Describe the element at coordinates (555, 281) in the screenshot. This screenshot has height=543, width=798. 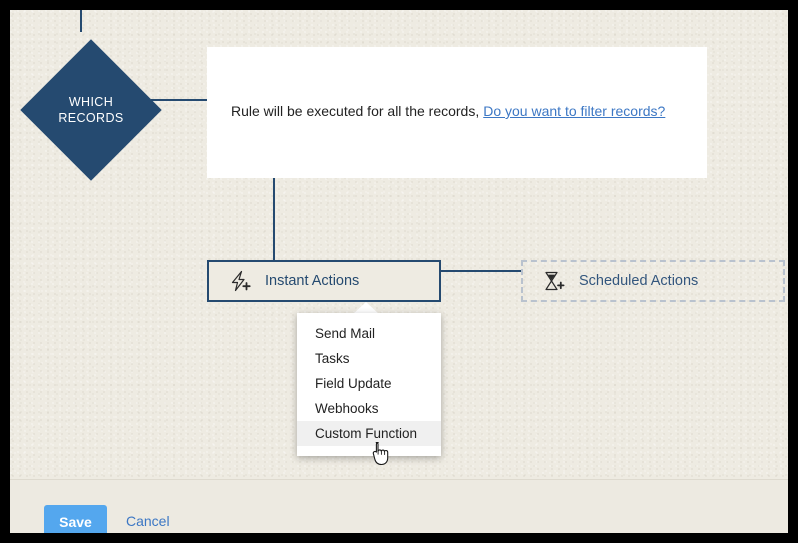
I see `hourglass-plus-icon` at that location.